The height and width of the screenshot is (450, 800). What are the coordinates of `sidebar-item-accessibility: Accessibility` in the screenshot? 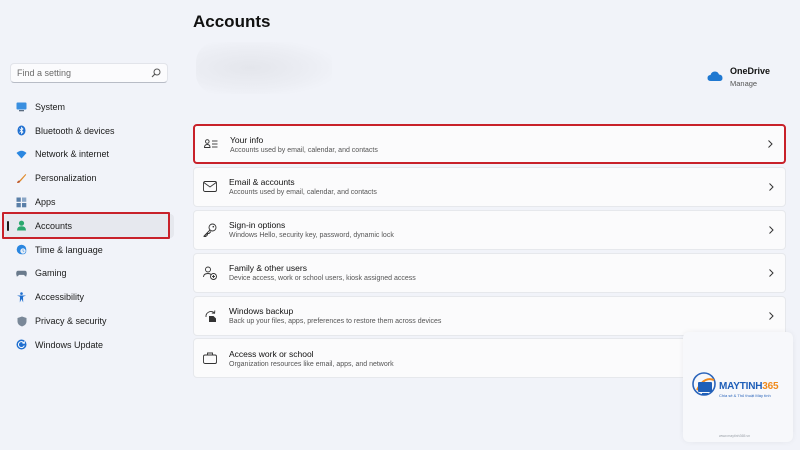 It's located at (89, 297).